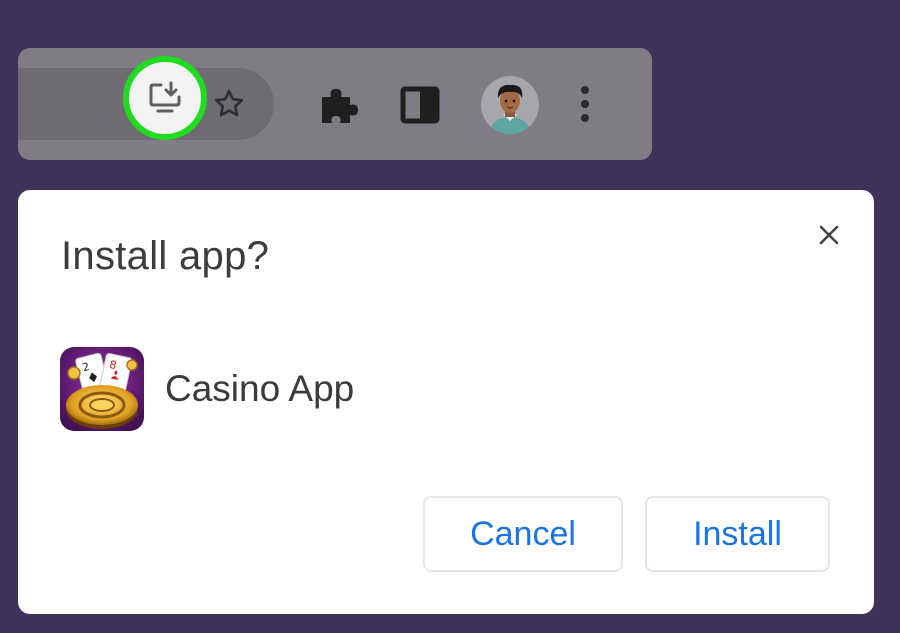 The width and height of the screenshot is (900, 633). Describe the element at coordinates (737, 534) in the screenshot. I see `install-button: Install` at that location.